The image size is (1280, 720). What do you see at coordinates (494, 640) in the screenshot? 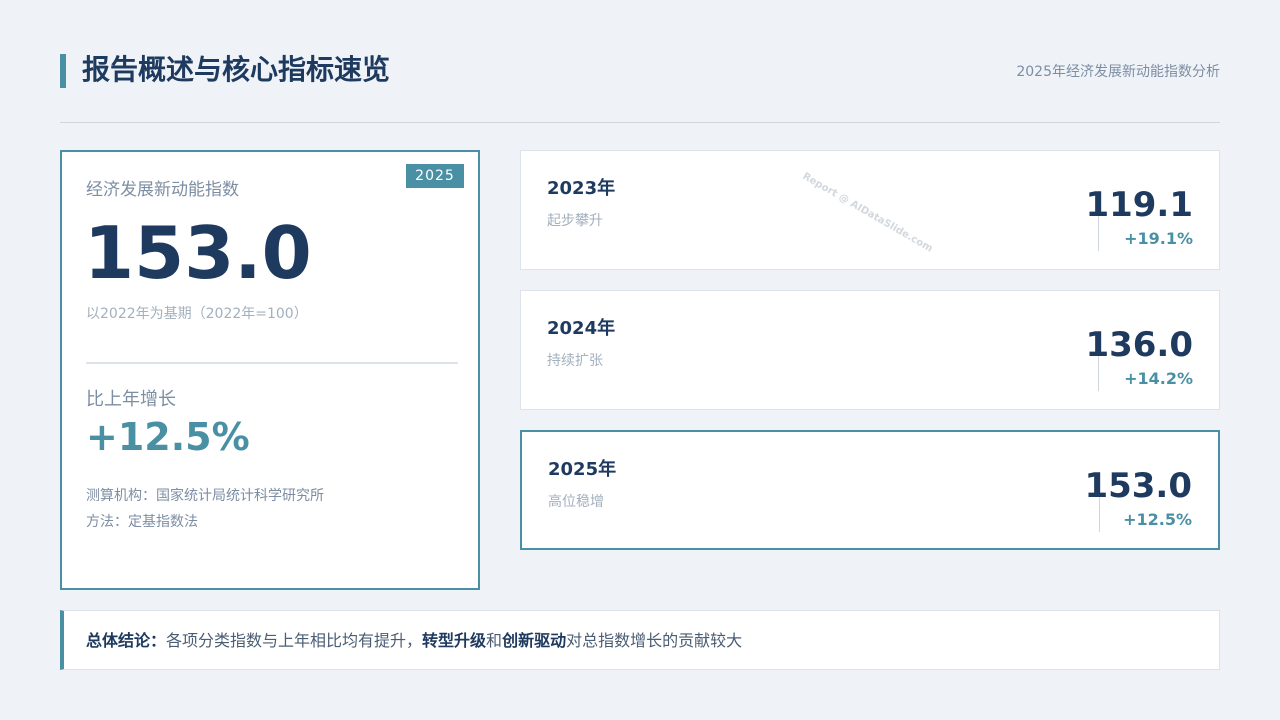
I see `conclusion-part: 和` at bounding box center [494, 640].